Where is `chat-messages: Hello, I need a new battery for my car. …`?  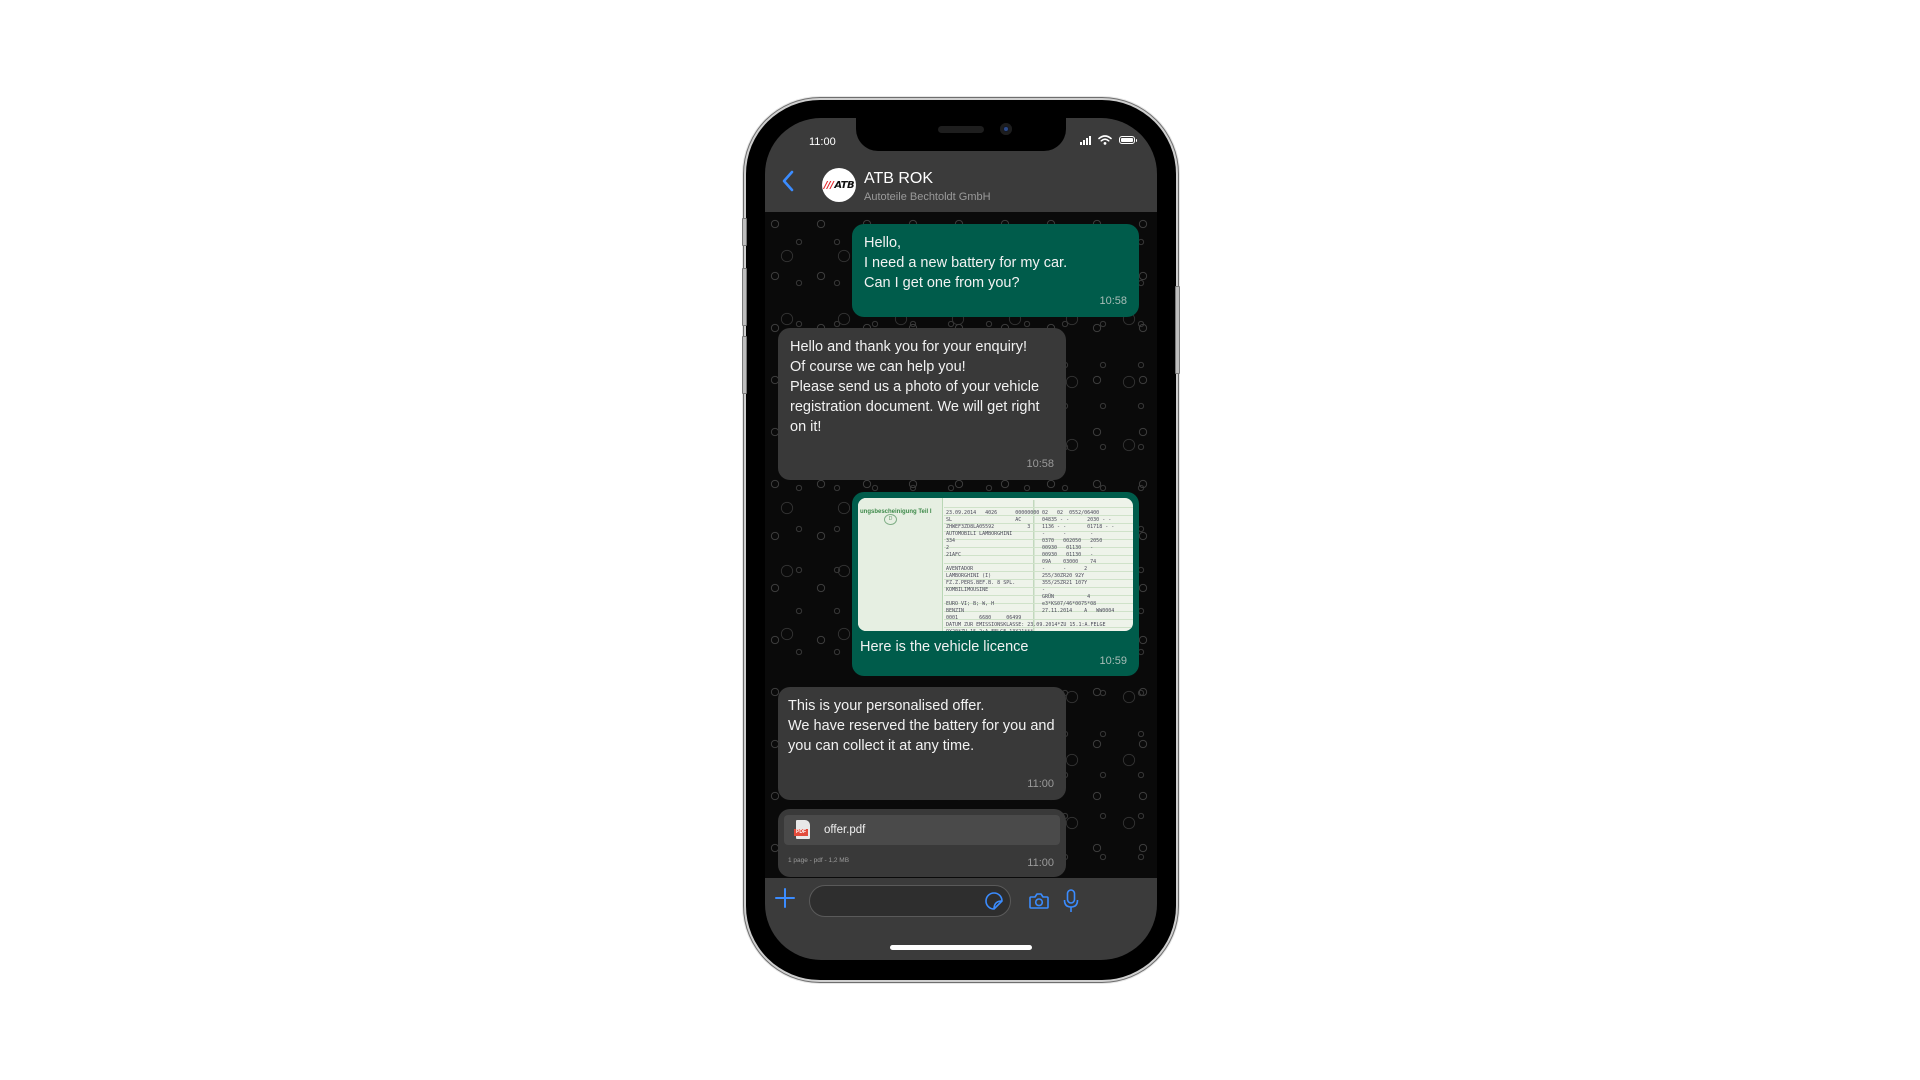 chat-messages: Hello, I need a new battery for my car. … is located at coordinates (961, 545).